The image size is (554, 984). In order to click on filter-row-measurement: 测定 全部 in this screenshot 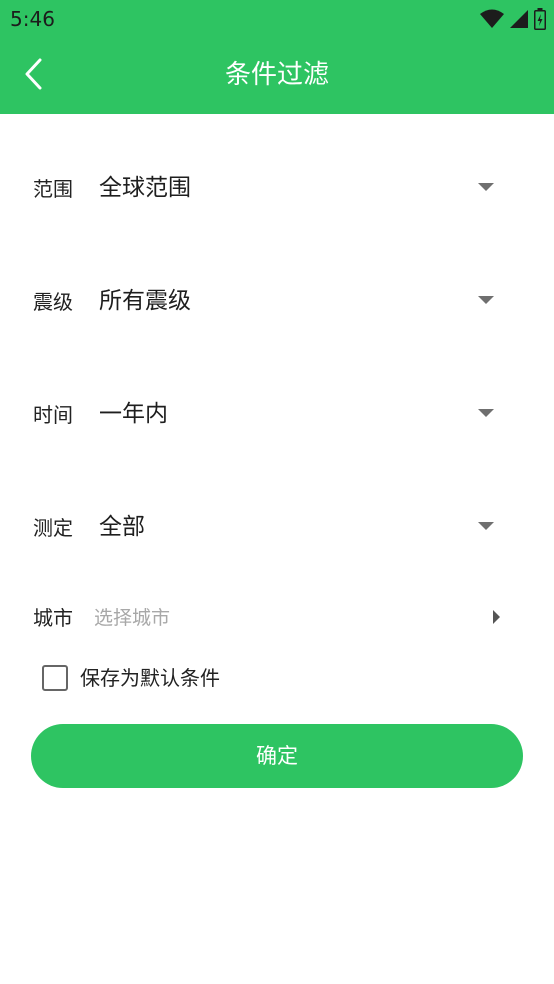, I will do `click(277, 528)`.